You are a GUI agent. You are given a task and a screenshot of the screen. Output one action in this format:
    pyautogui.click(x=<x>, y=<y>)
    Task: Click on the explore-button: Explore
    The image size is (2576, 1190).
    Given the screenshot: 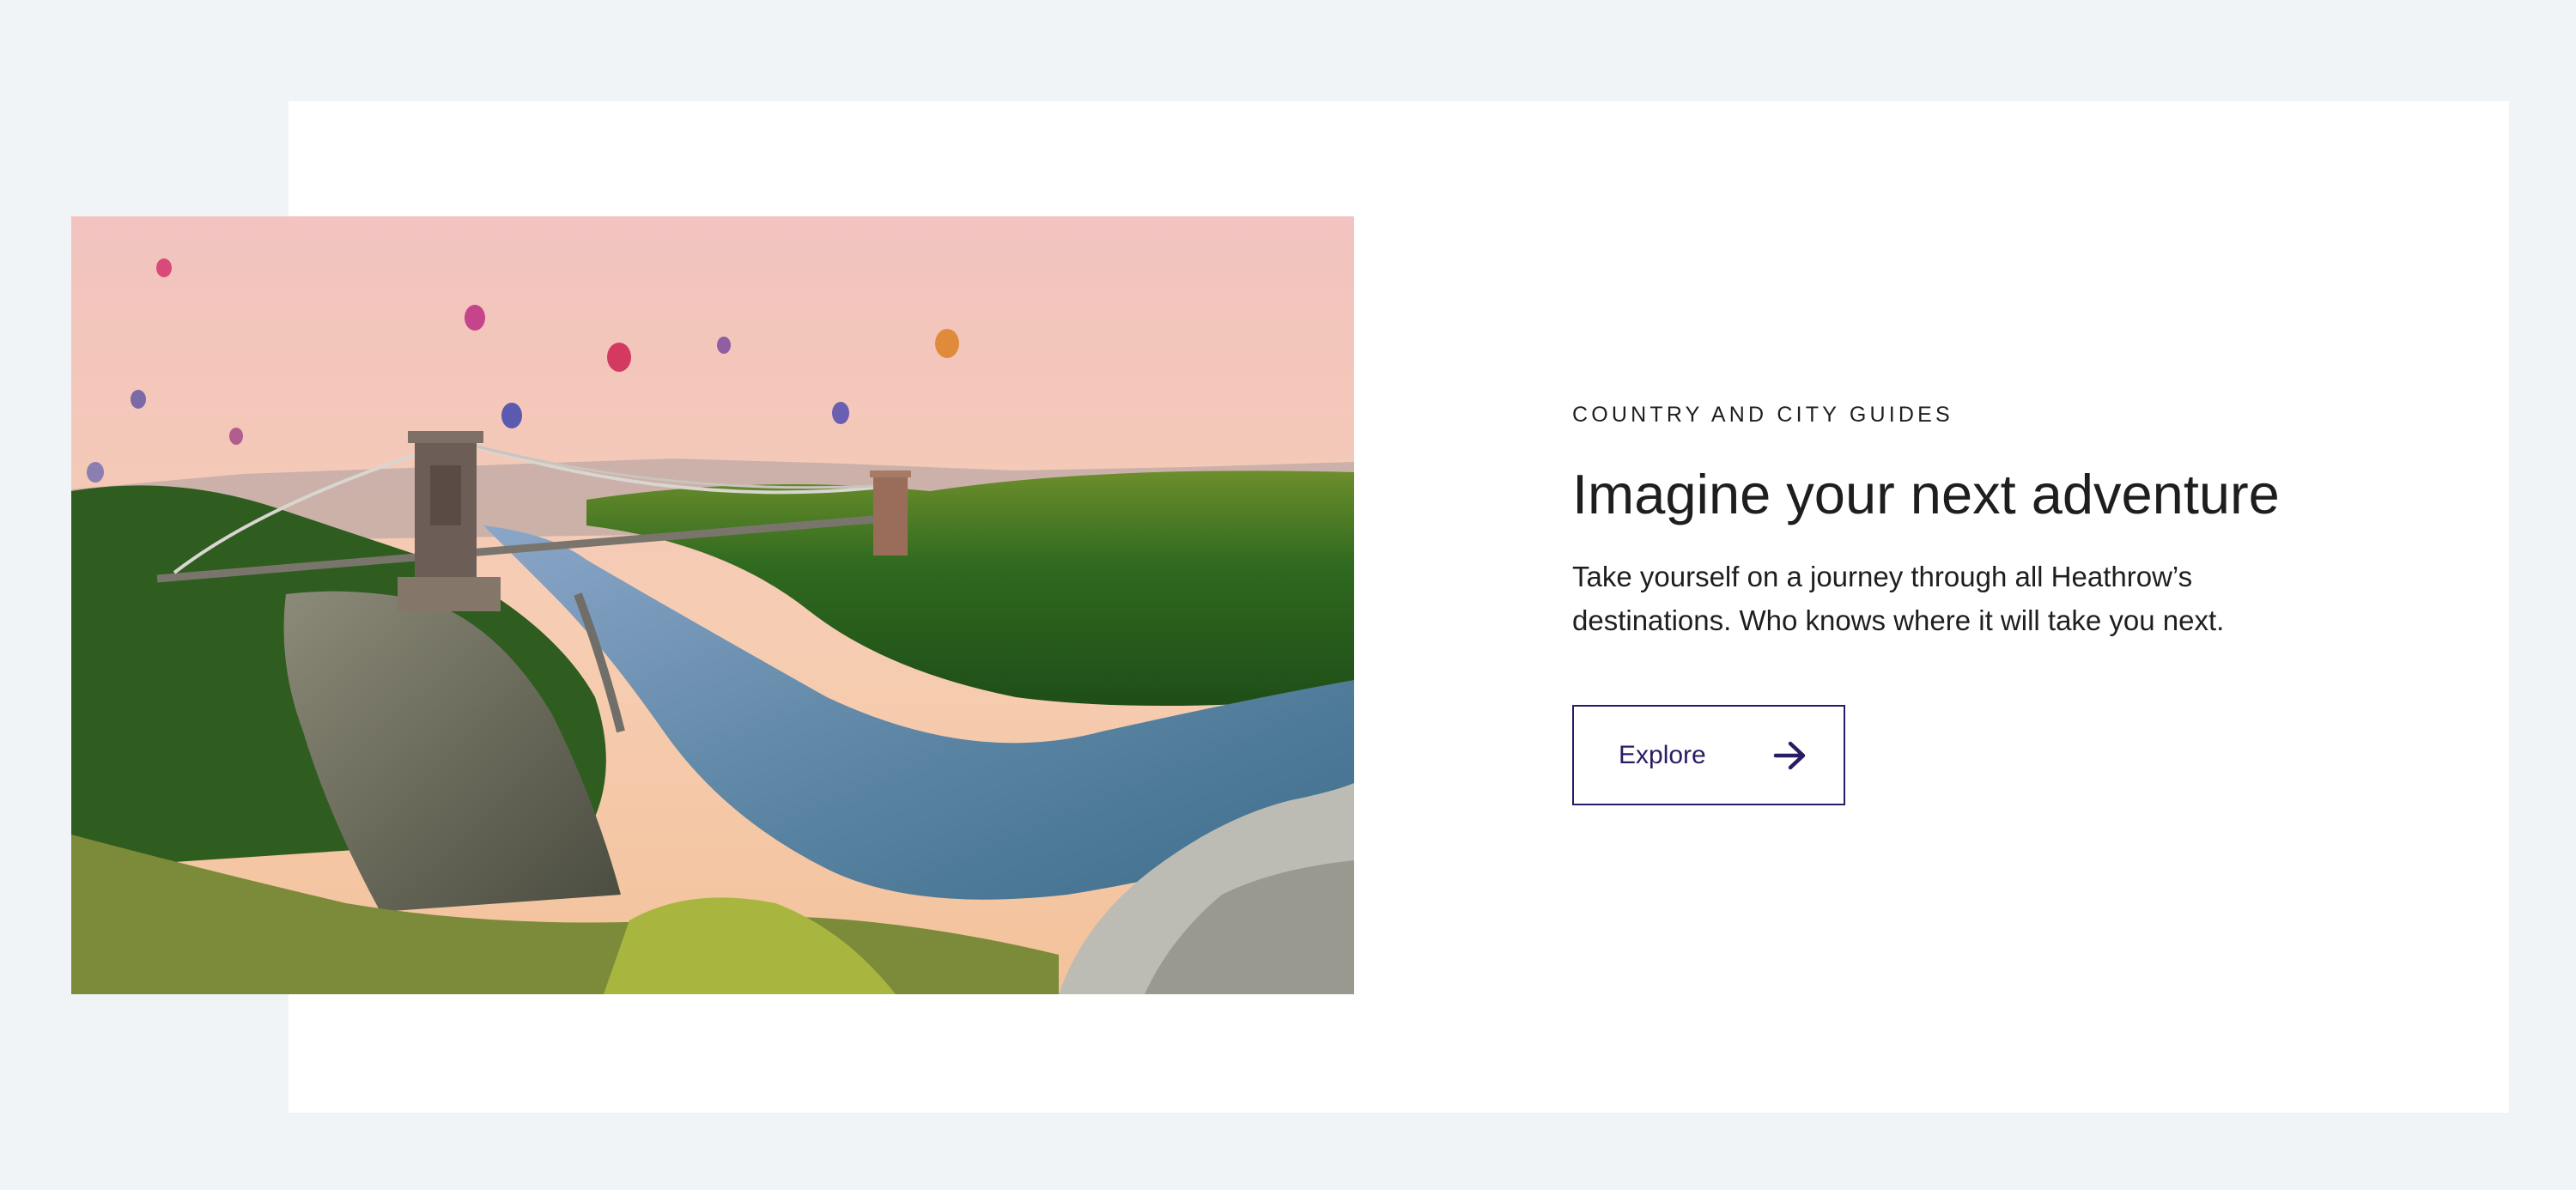 What is the action you would take?
    pyautogui.click(x=1708, y=755)
    